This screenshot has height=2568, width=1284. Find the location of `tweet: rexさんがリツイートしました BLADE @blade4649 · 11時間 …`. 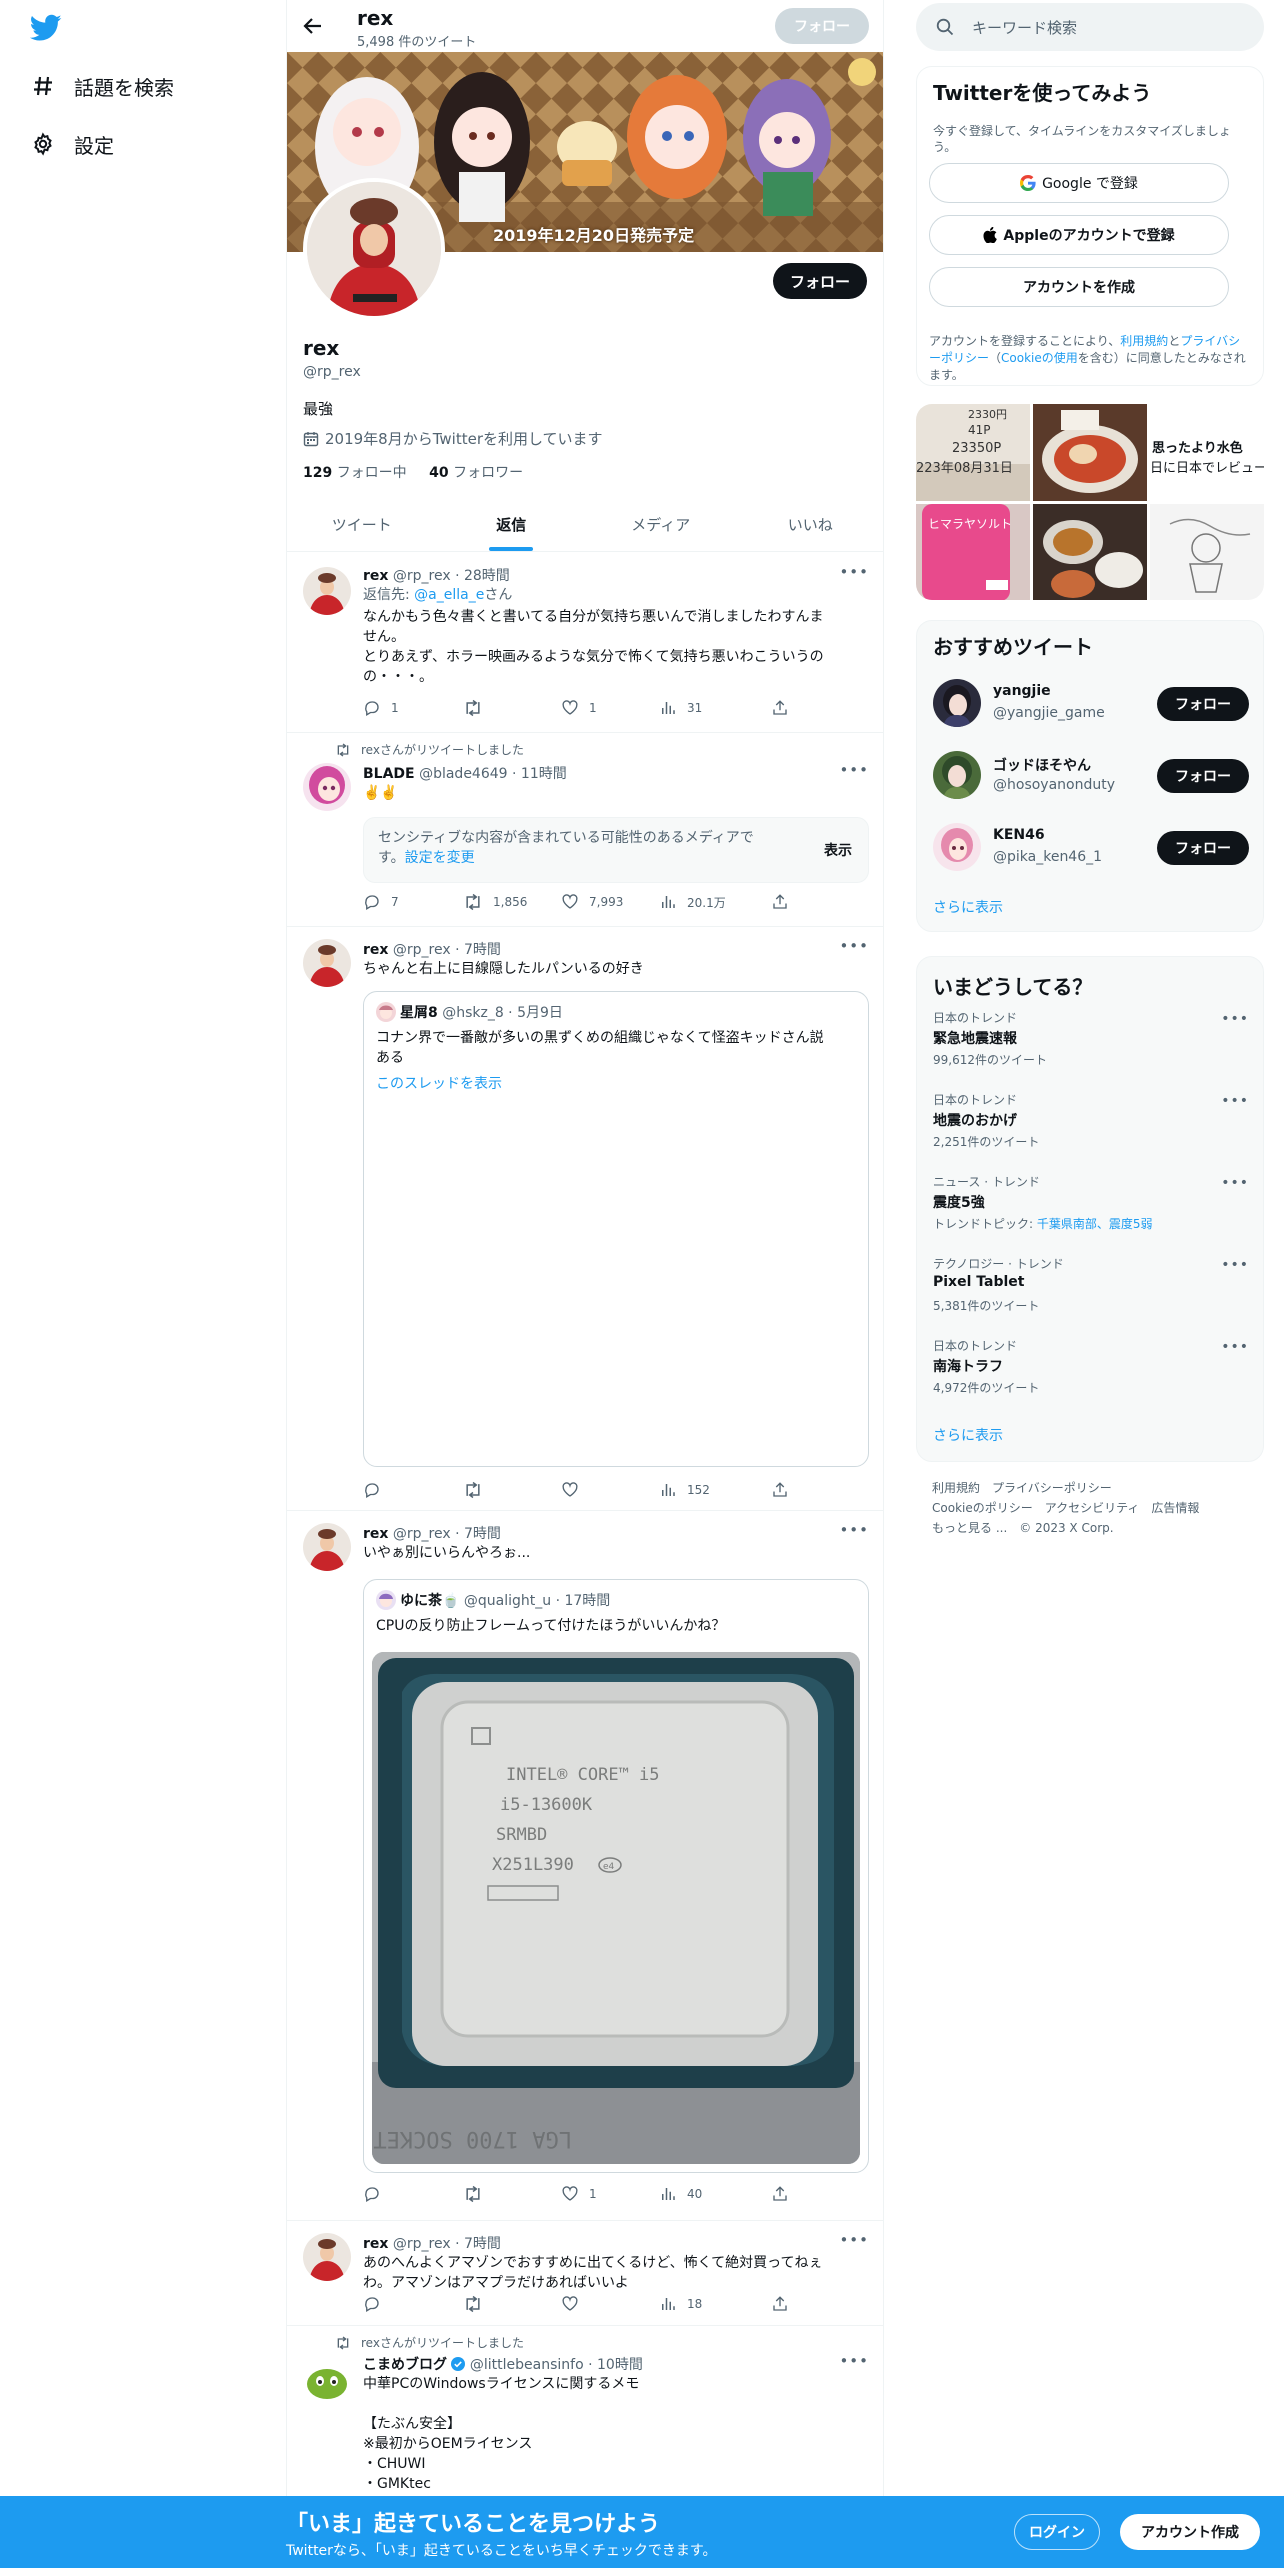

tweet: rexさんがリツイートしました BLADE @blade4649 · 11時間 … is located at coordinates (585, 830).